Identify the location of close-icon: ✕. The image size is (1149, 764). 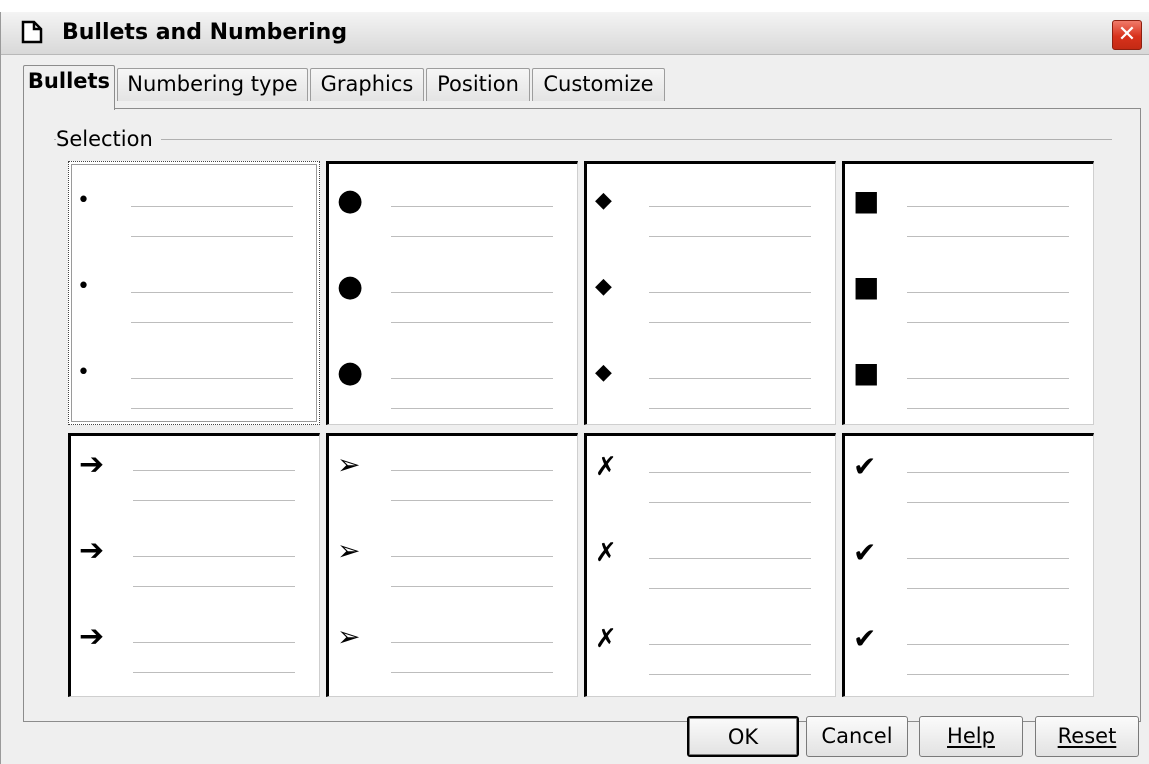
(1127, 34).